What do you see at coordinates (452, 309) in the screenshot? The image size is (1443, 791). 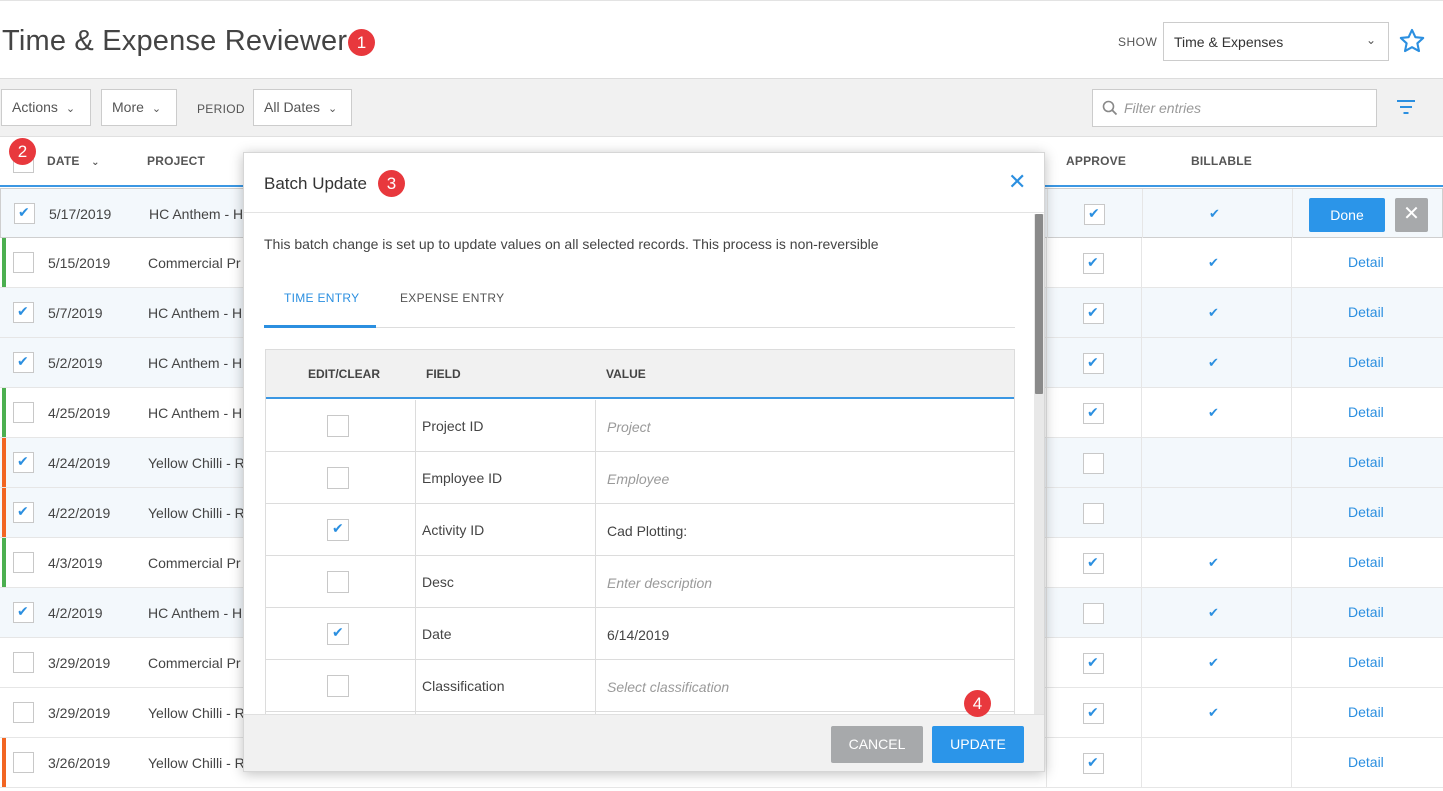 I see `tab-expense-entry: EXPENSE ENTRY` at bounding box center [452, 309].